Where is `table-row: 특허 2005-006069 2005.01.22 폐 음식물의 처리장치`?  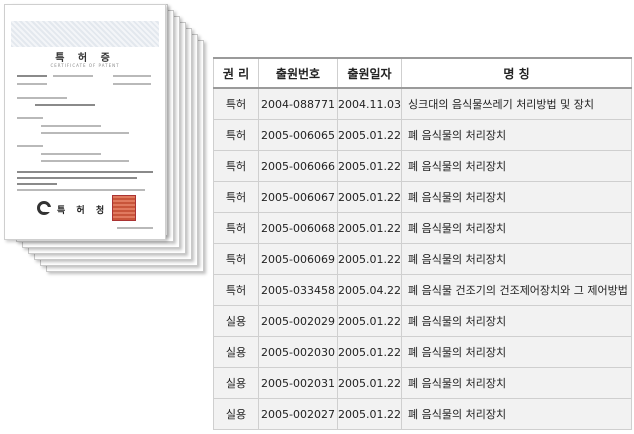
table-row: 특허 2005-006069 2005.01.22 폐 음식물의 처리장치 is located at coordinates (422, 259).